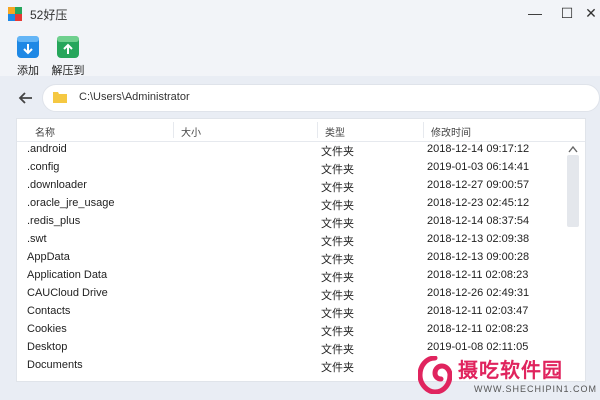  I want to click on watermark-logo-icon, so click(435, 375).